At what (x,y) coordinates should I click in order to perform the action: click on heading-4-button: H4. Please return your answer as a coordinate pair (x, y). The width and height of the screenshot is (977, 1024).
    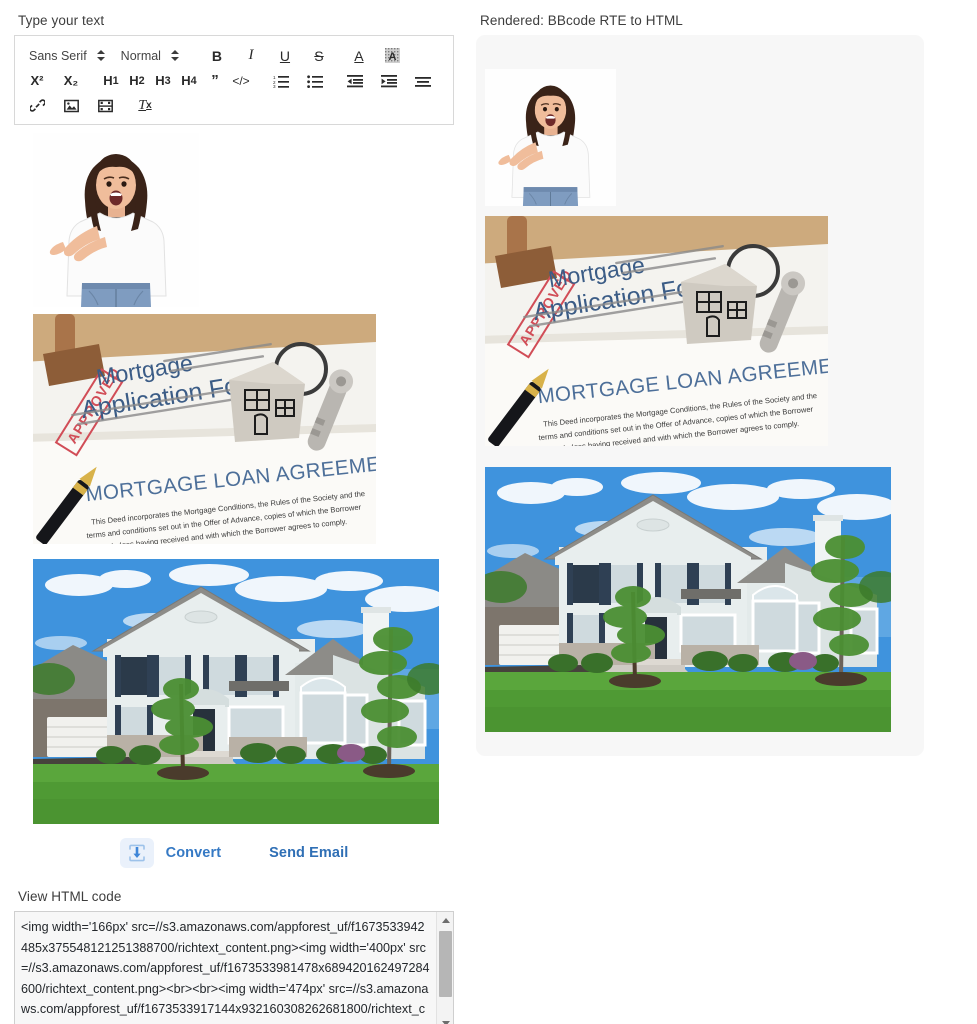
    Looking at the image, I should click on (189, 81).